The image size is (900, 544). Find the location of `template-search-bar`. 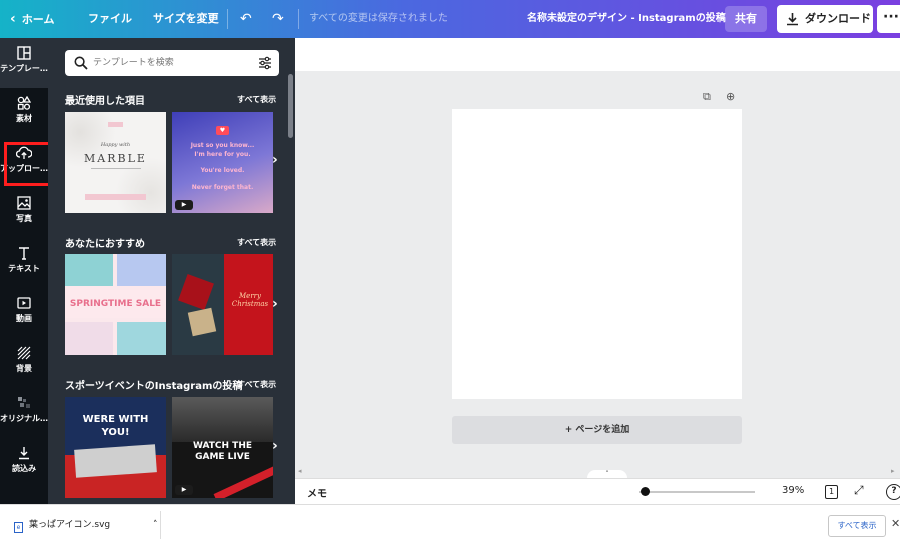

template-search-bar is located at coordinates (172, 63).